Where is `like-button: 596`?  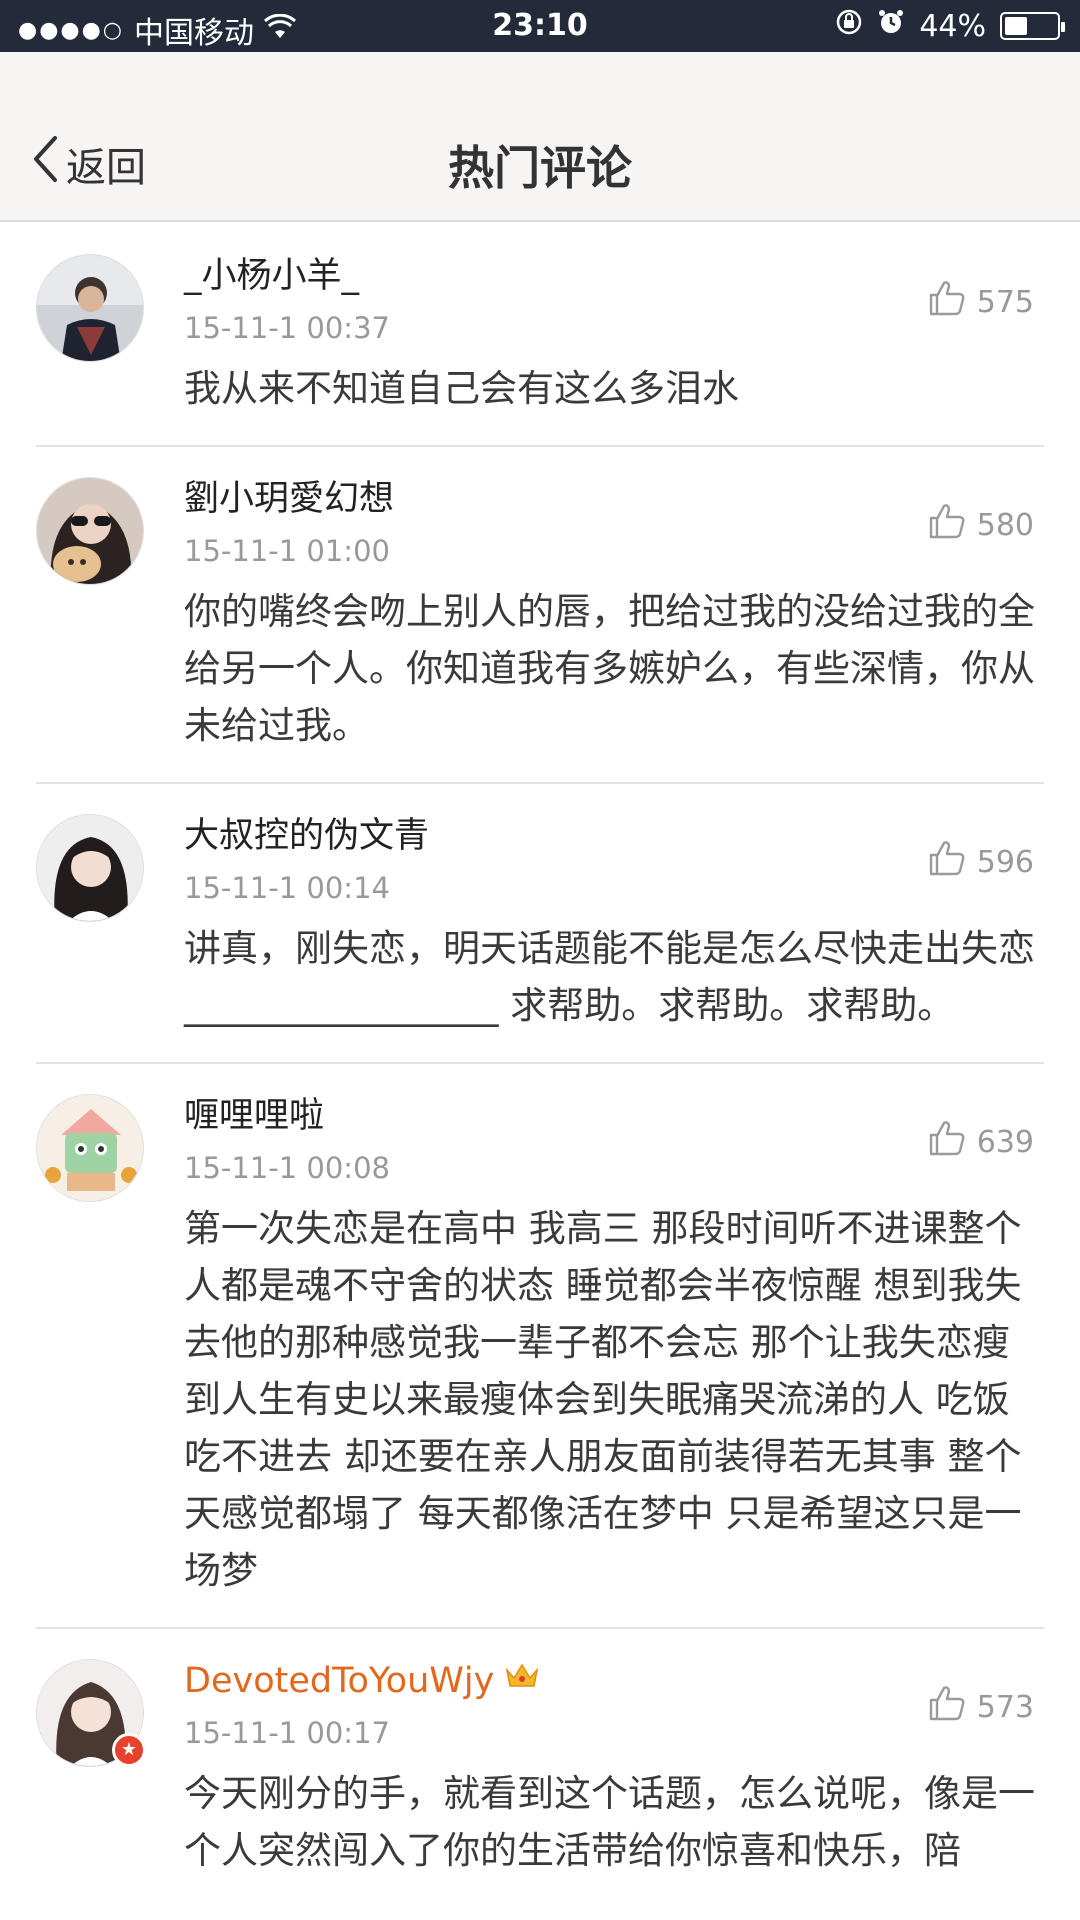
like-button: 596 is located at coordinates (980, 862).